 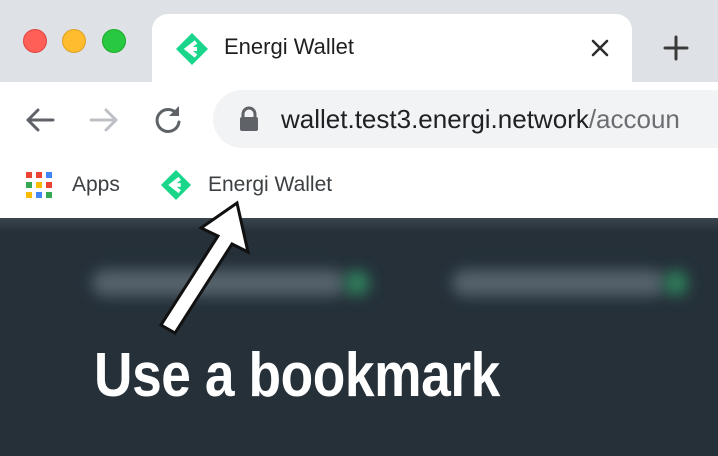 I want to click on instruction-caption: Use a bookmark, so click(x=297, y=375).